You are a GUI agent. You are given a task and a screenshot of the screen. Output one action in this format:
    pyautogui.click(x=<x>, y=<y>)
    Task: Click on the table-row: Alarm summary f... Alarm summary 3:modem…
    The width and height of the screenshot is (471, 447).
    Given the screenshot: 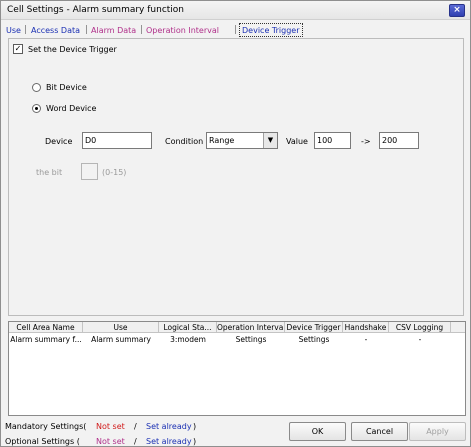 What is the action you would take?
    pyautogui.click(x=237, y=339)
    